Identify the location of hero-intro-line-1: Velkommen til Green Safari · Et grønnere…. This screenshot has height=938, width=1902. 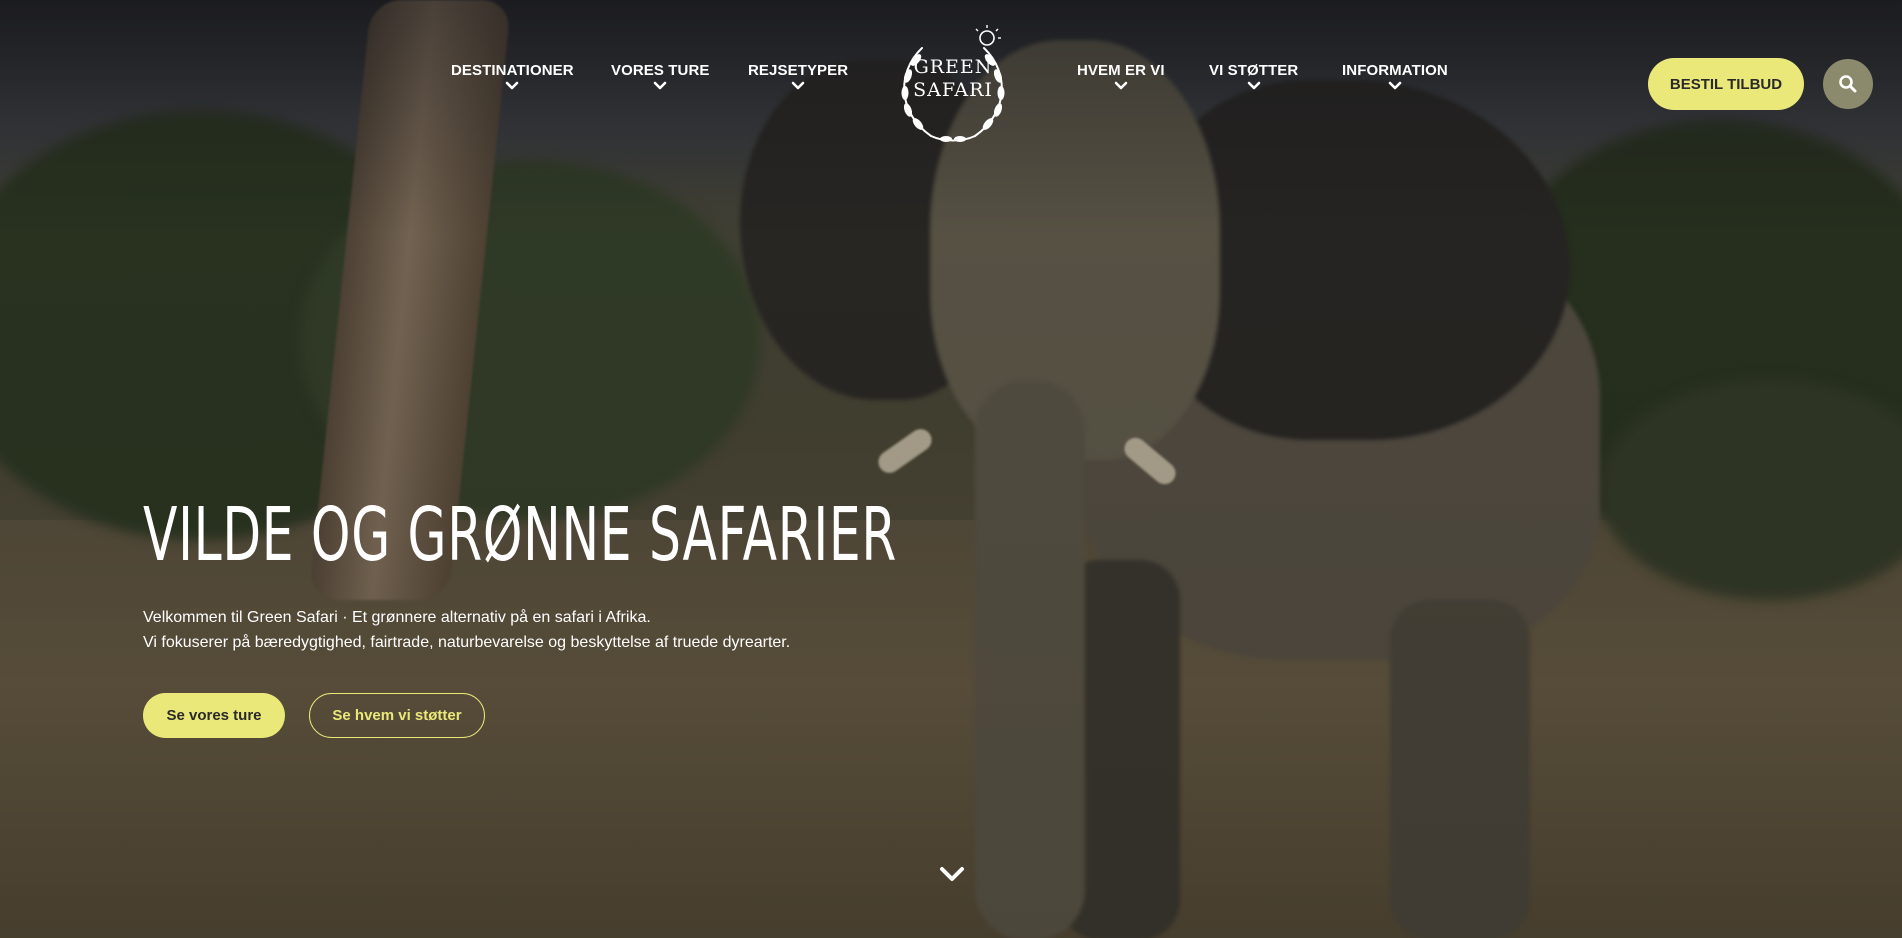
(397, 617).